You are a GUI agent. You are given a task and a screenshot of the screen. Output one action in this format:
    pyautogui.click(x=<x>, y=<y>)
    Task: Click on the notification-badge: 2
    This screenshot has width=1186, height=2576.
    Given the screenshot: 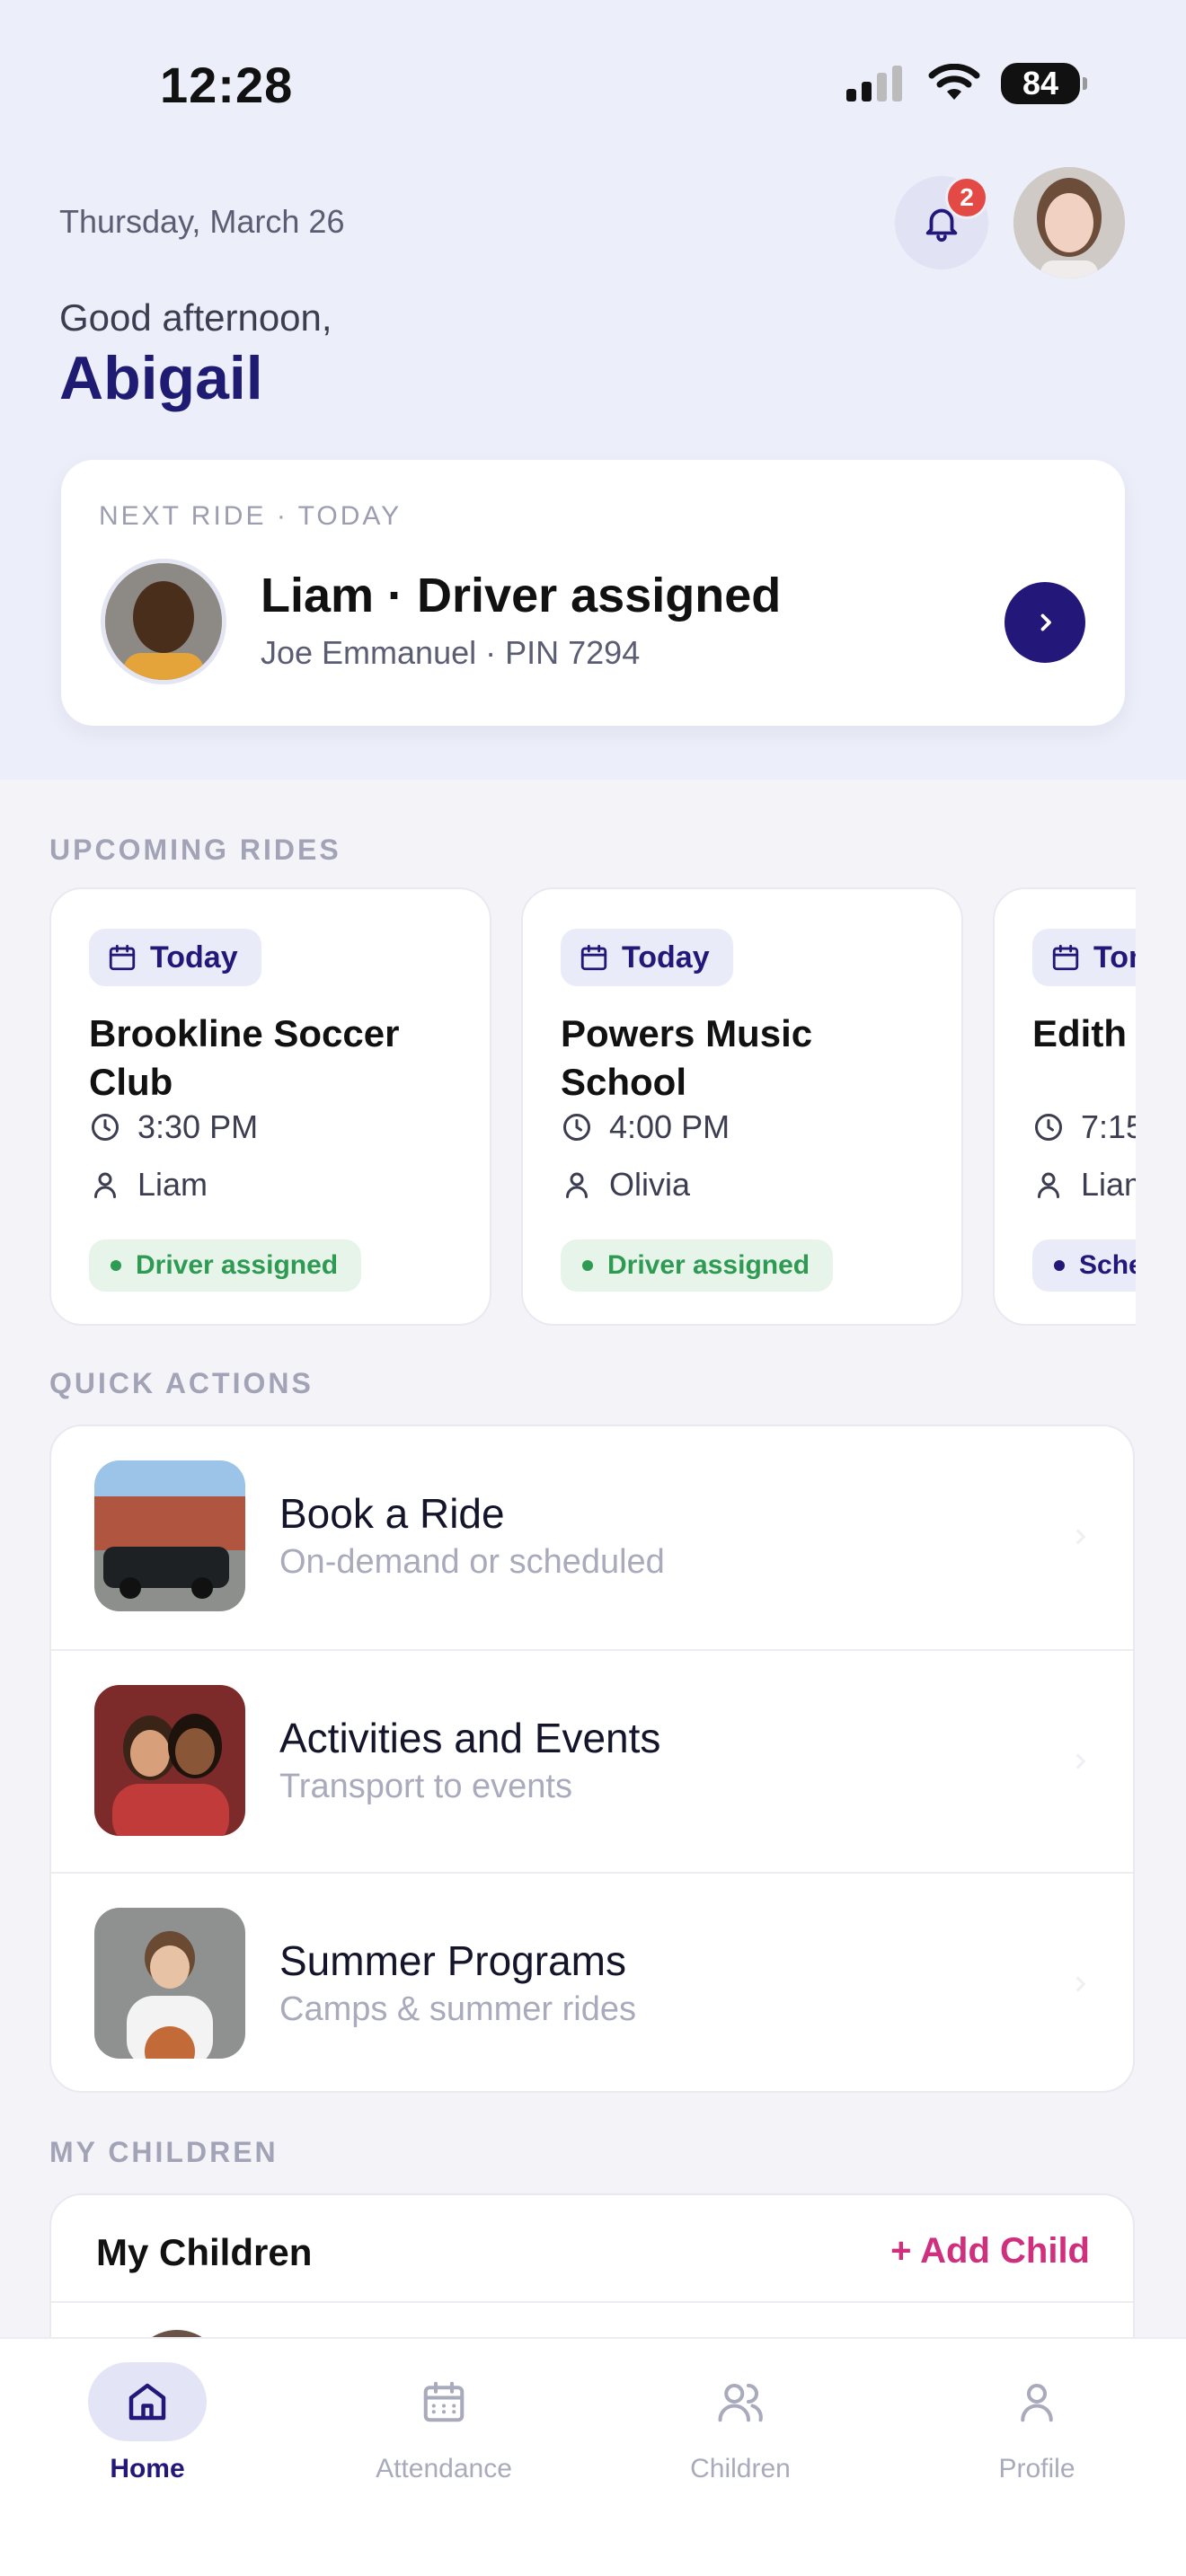 What is the action you would take?
    pyautogui.click(x=966, y=197)
    